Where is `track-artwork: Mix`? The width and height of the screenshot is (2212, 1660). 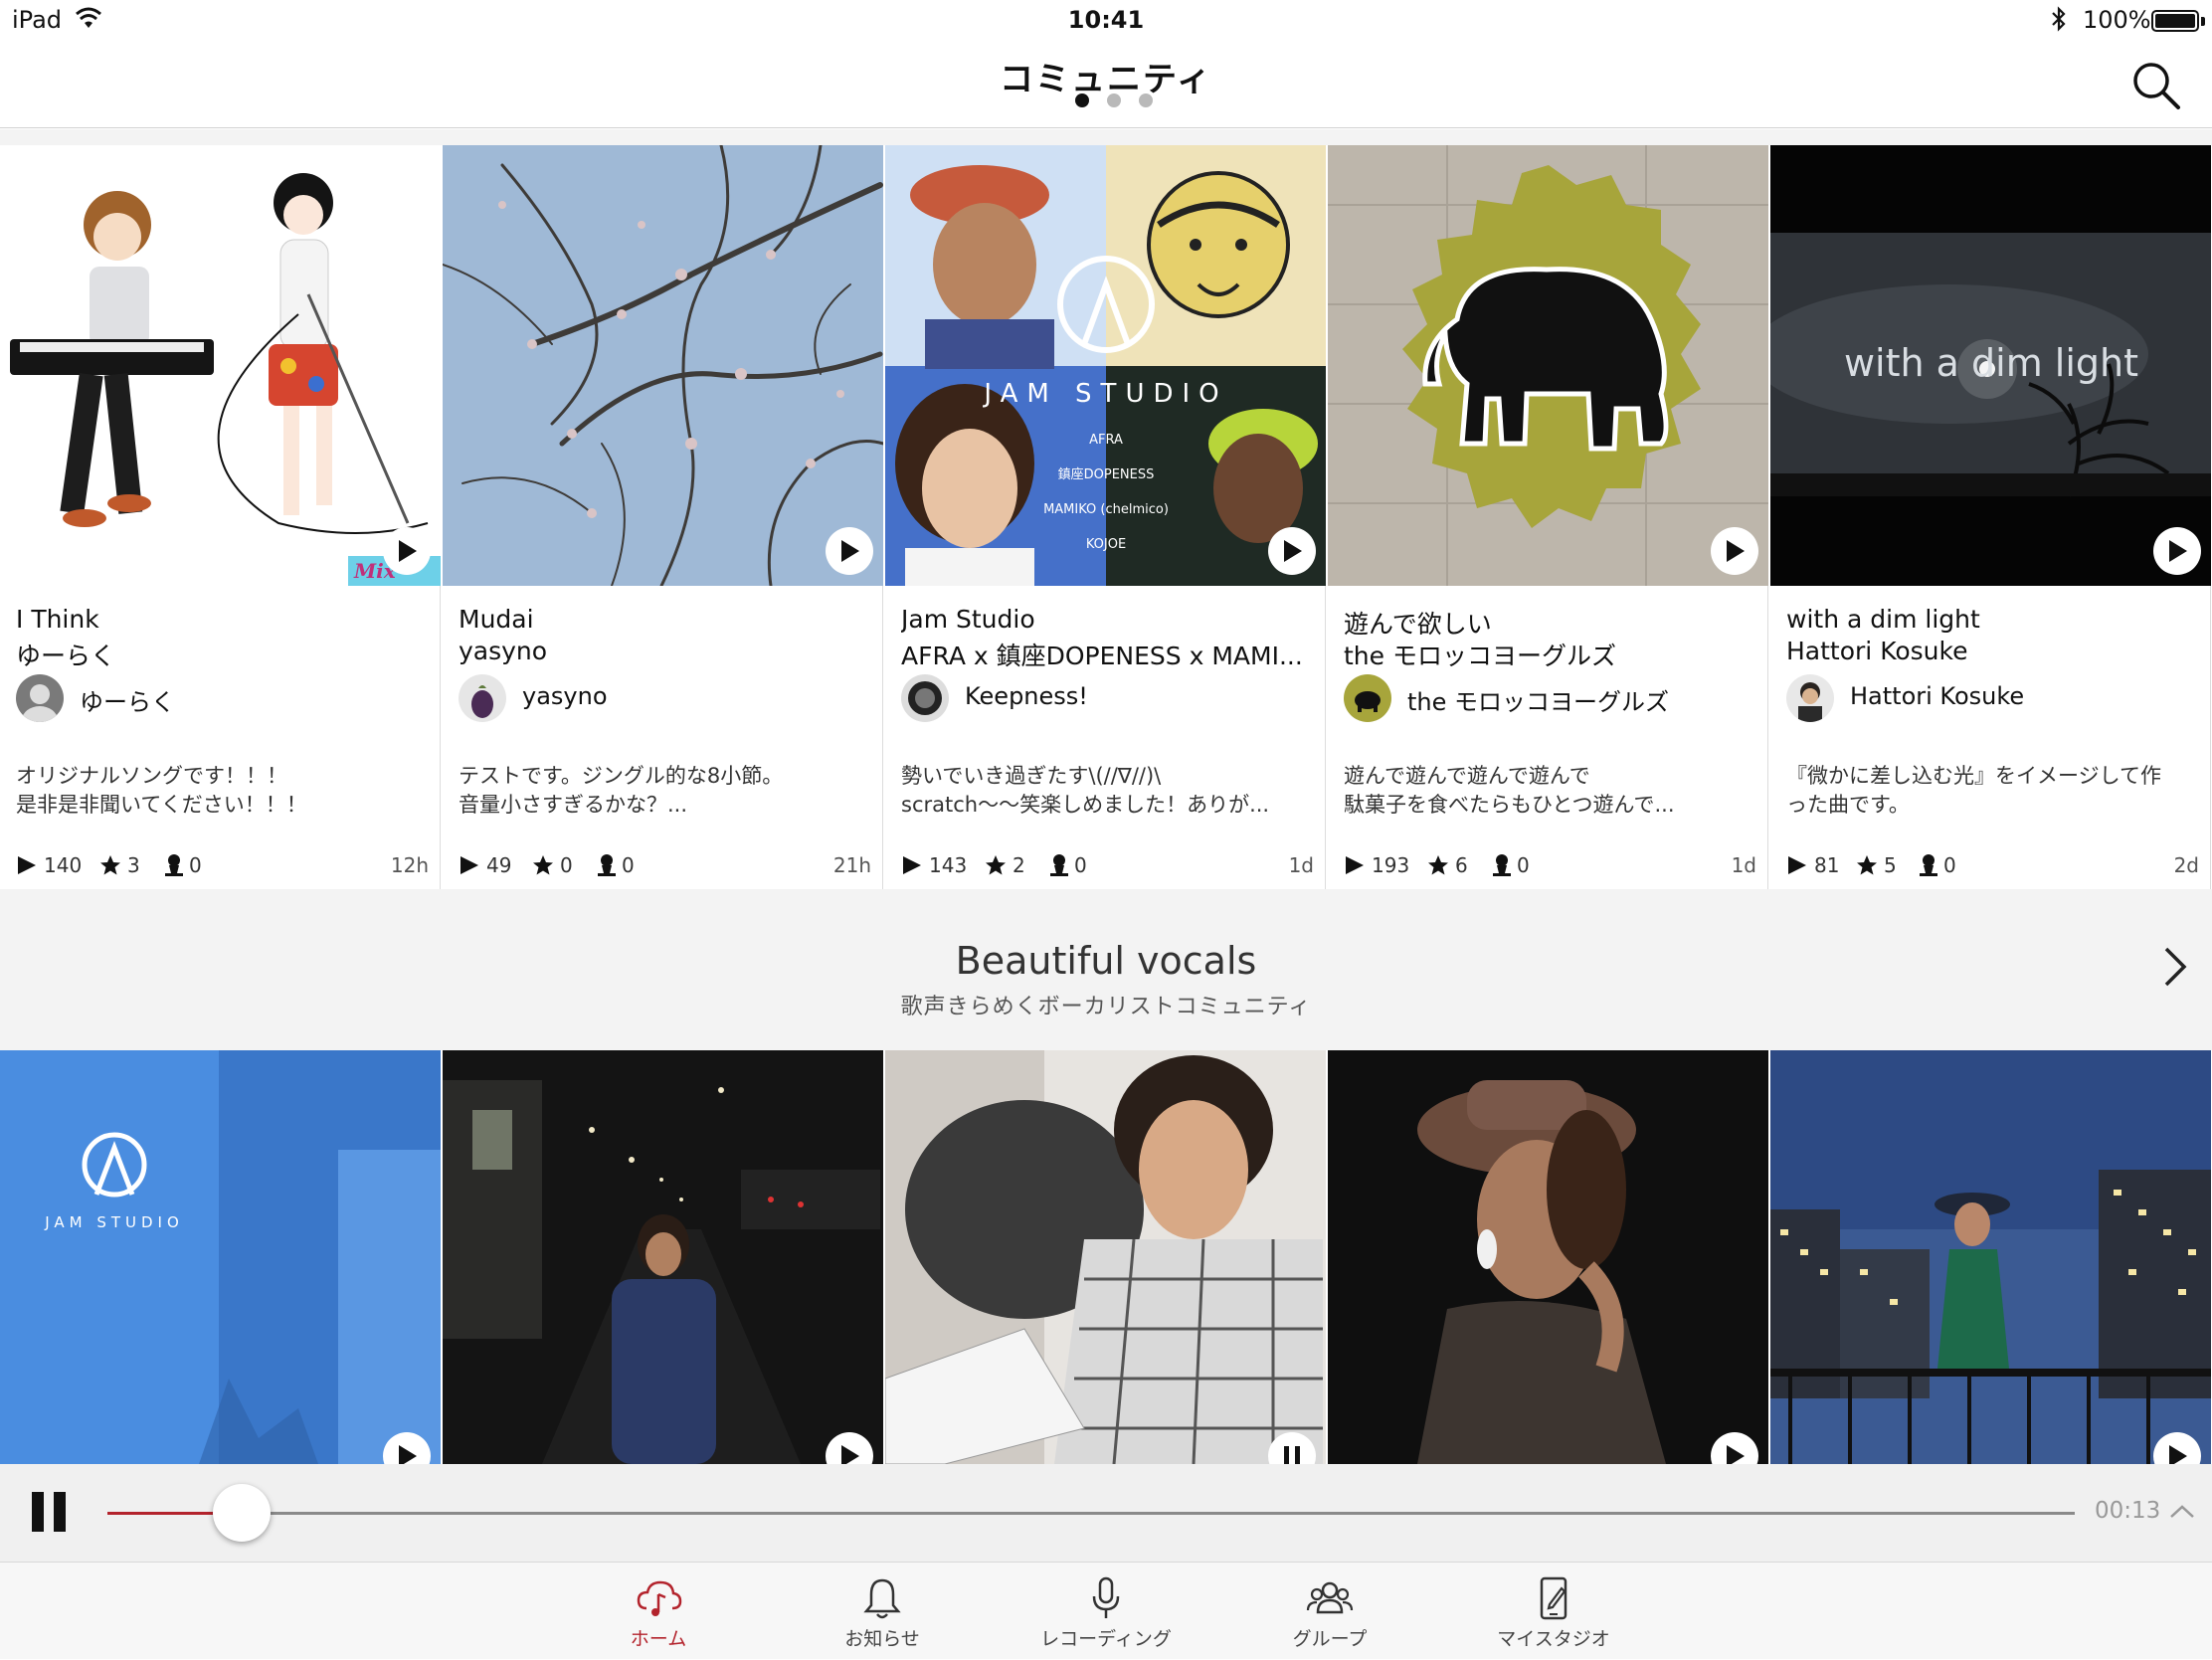 track-artwork: Mix is located at coordinates (220, 365).